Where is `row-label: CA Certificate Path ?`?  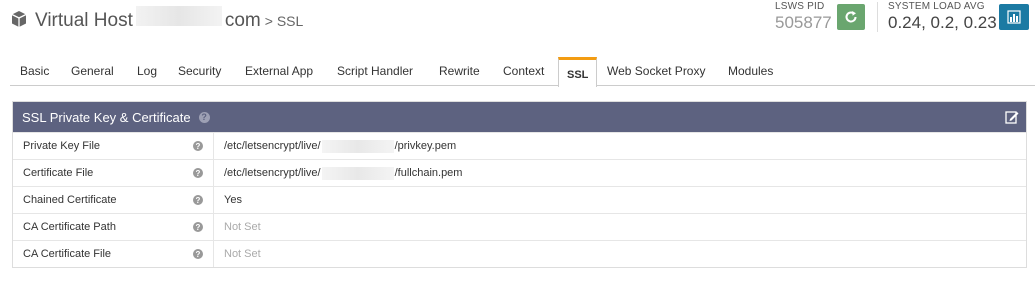 row-label: CA Certificate Path ? is located at coordinates (113, 227).